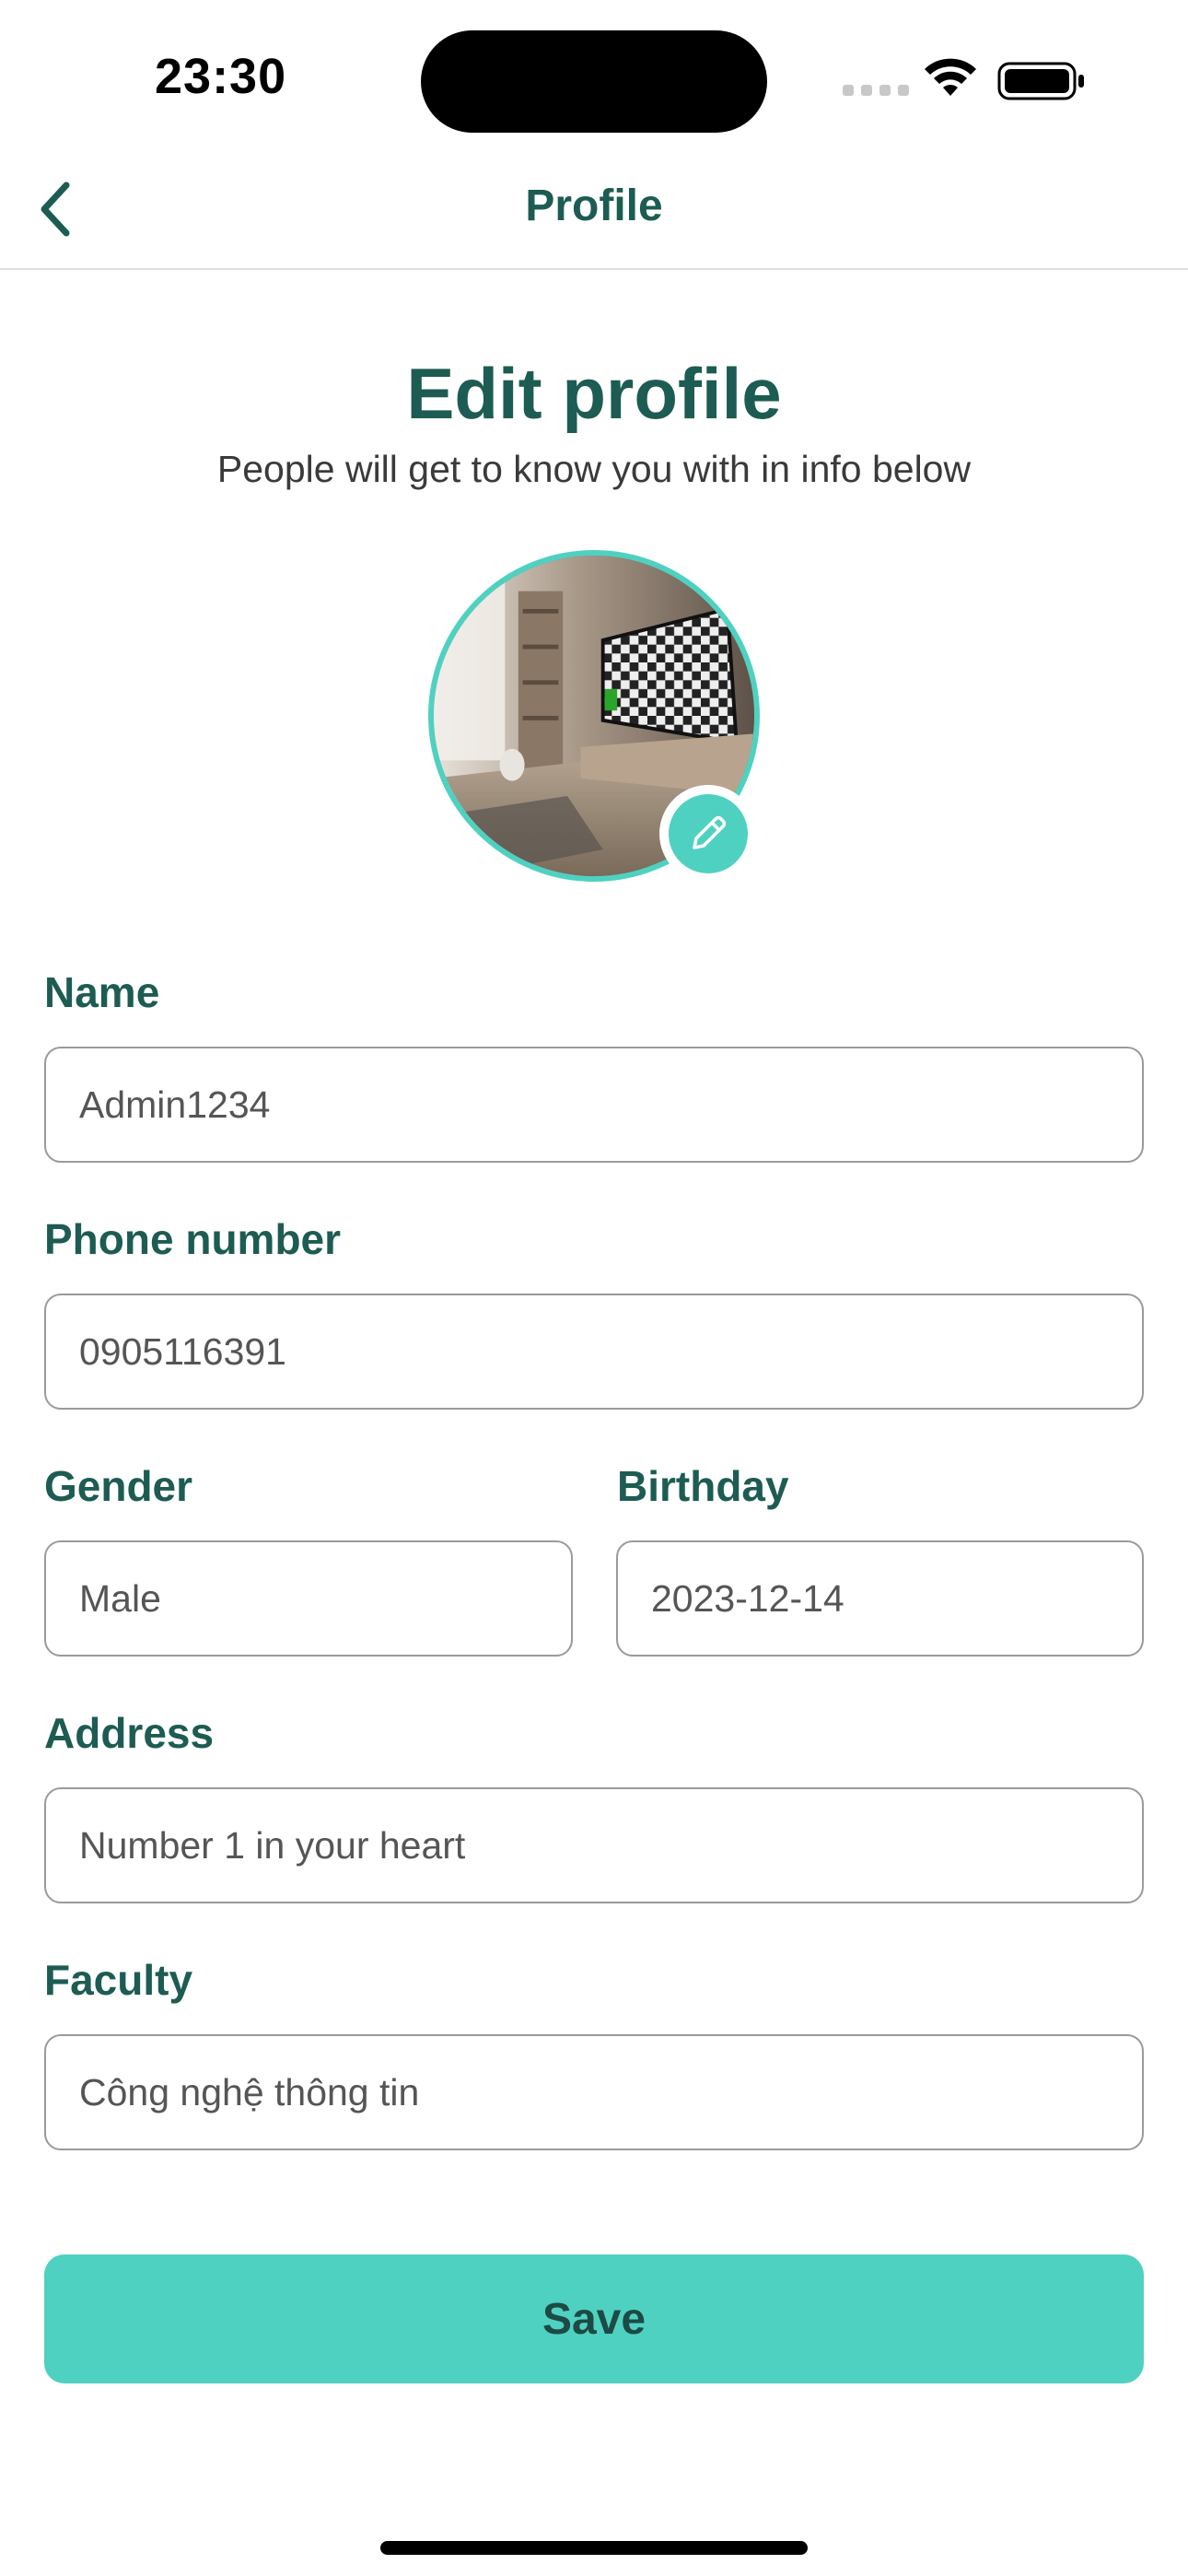 Image resolution: width=1188 pixels, height=2576 pixels. What do you see at coordinates (703, 1486) in the screenshot?
I see `birthday-label: Birthday` at bounding box center [703, 1486].